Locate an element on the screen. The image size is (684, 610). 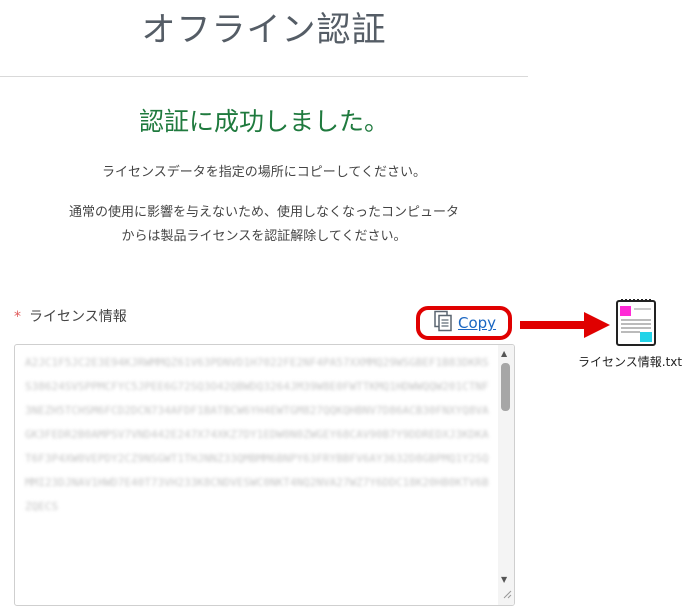
instruction-text-1: ライセンスデータを指定の場所にコピーしてください。 is located at coordinates (264, 172).